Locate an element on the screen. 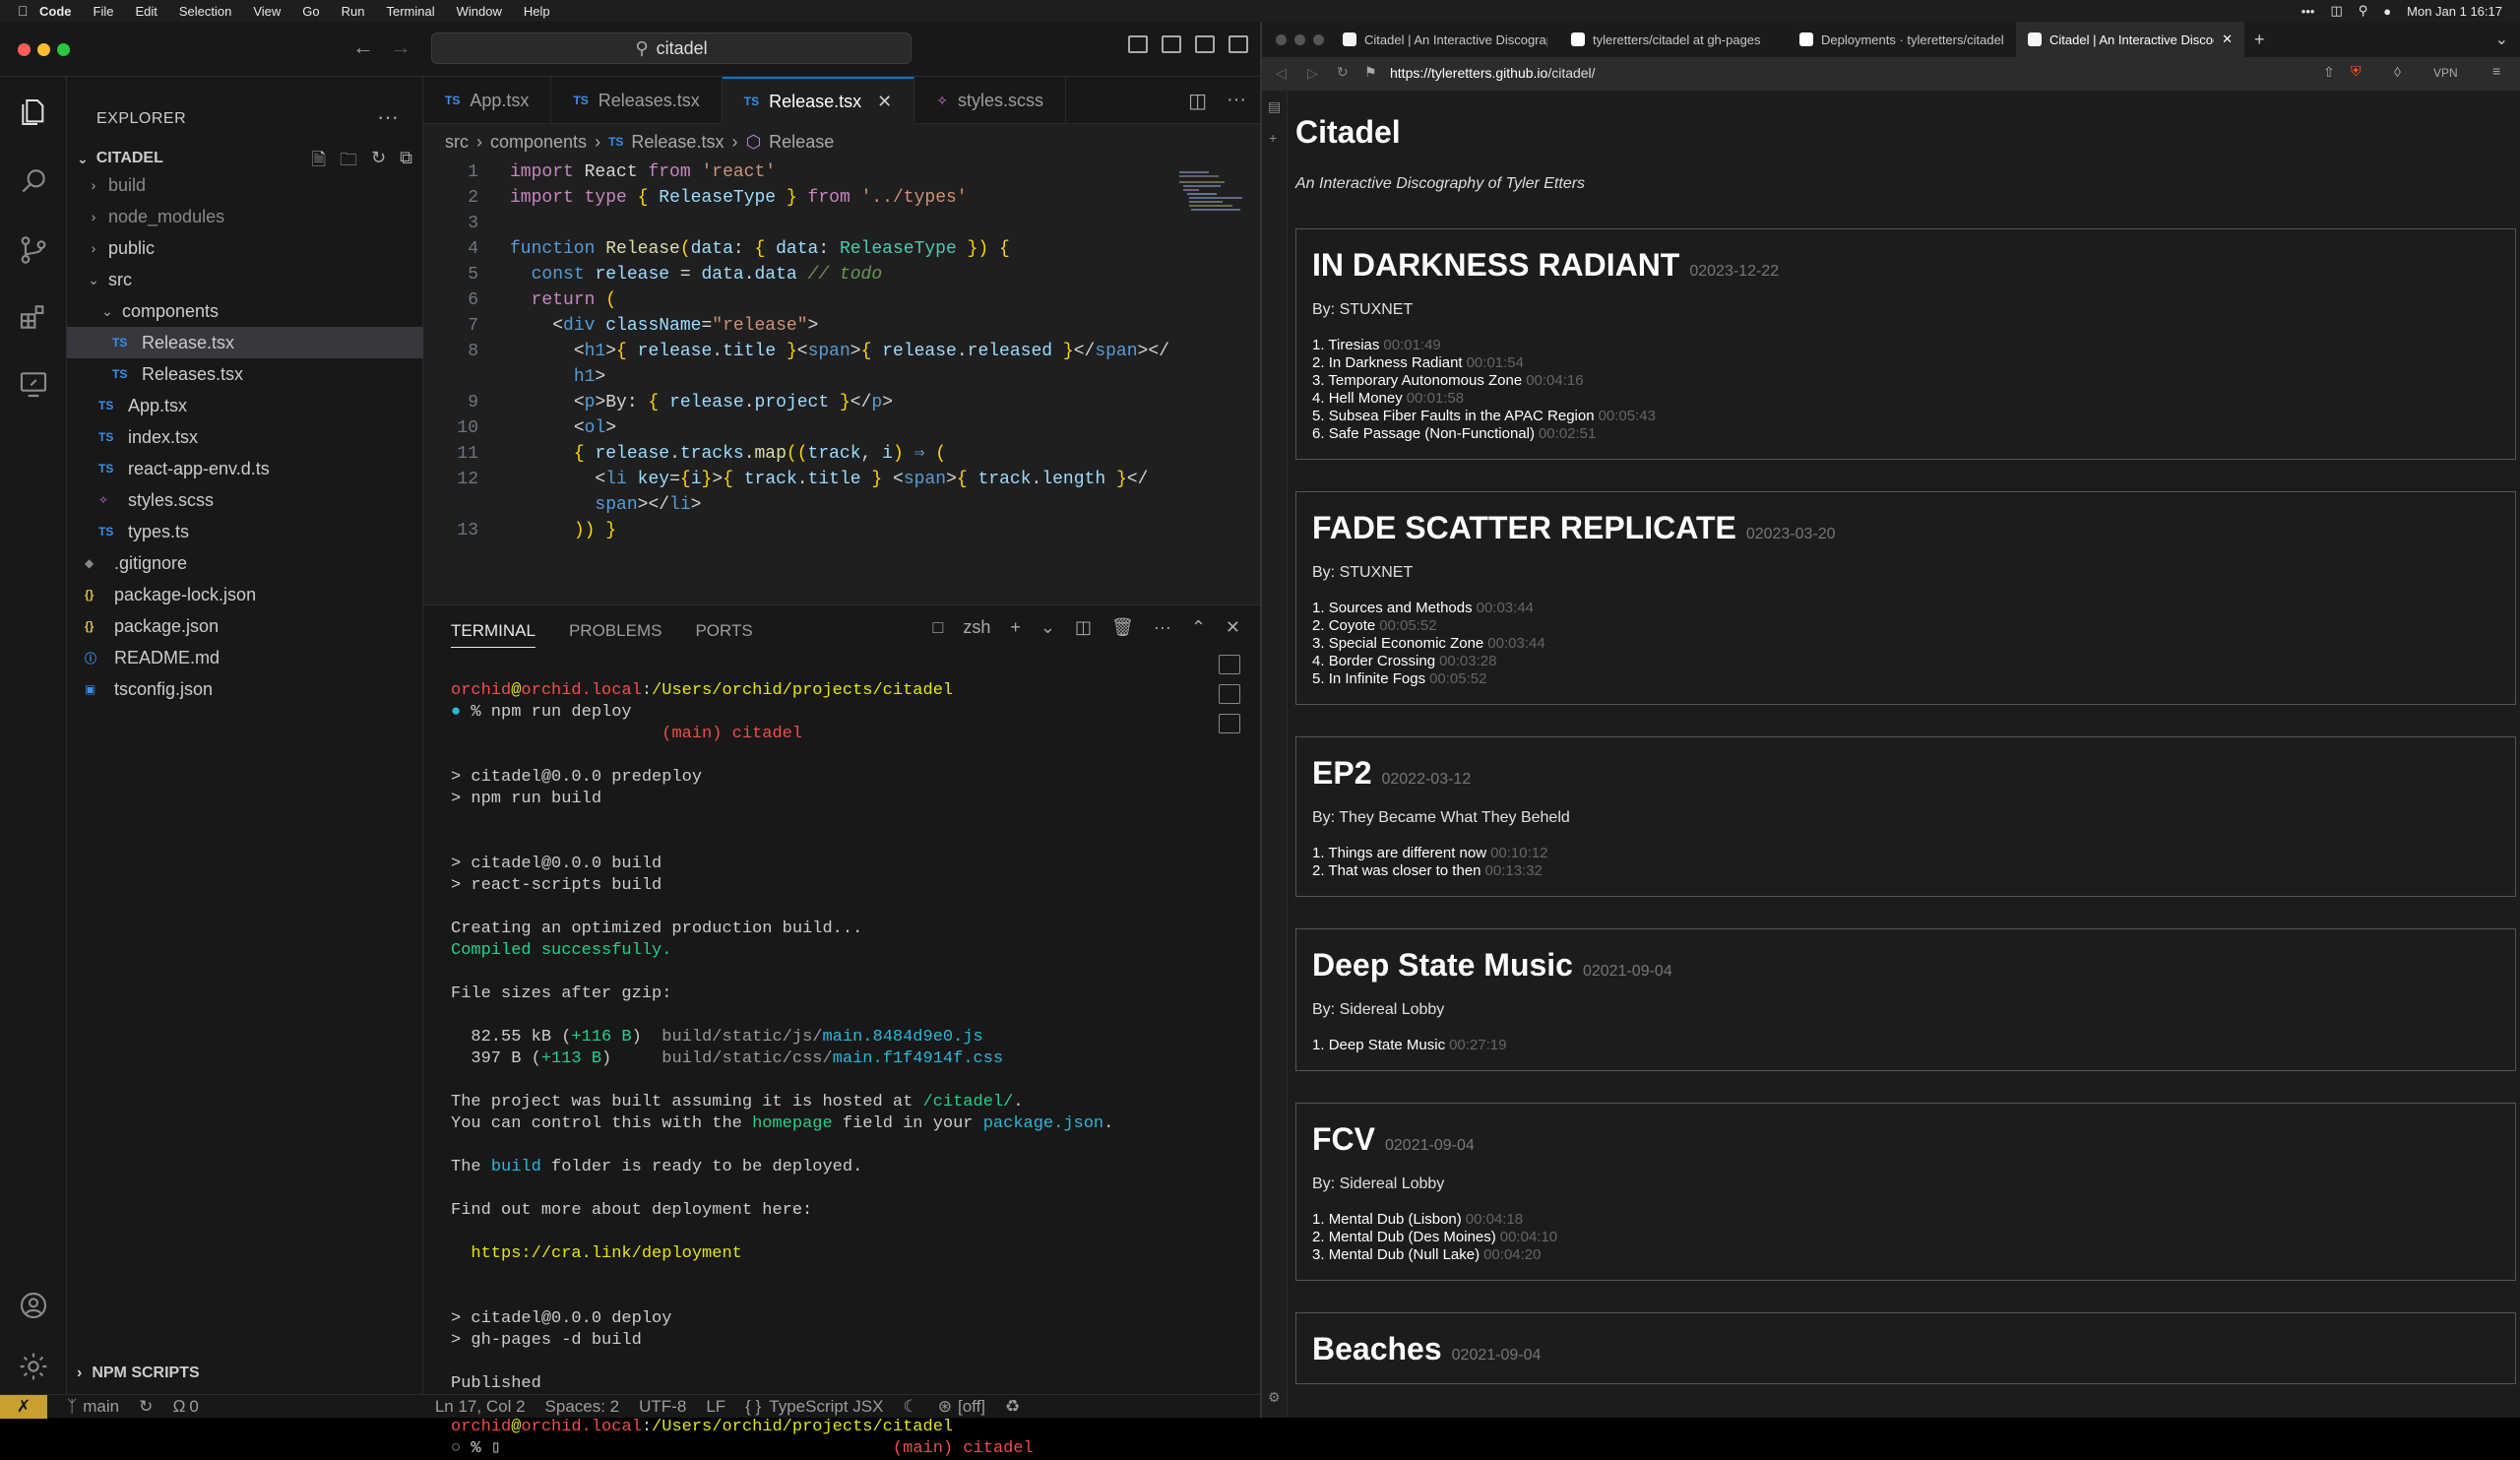  browser-tab: Deployments · tyleretters/citadel is located at coordinates (1902, 39).